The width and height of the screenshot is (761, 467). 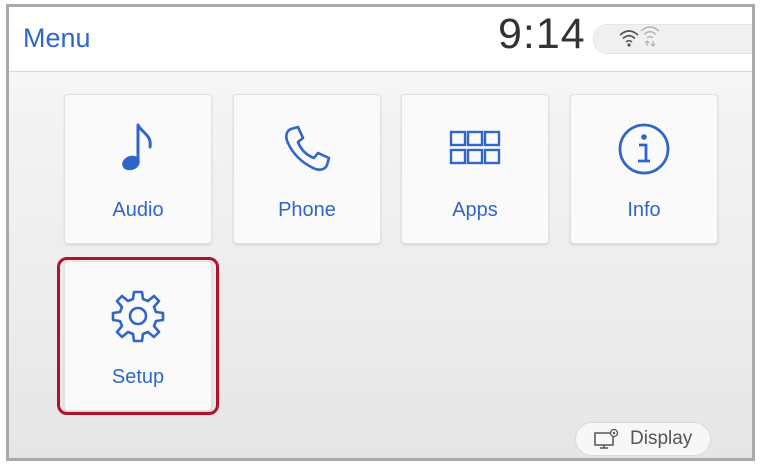 I want to click on audio-tile: Audio, so click(x=138, y=169).